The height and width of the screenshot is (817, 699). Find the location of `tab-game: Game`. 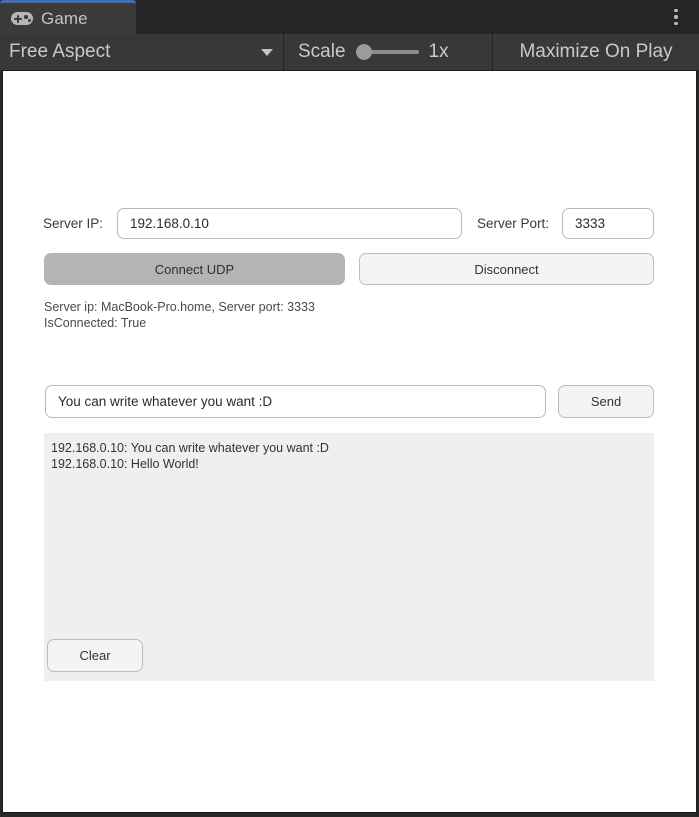

tab-game: Game is located at coordinates (68, 17).